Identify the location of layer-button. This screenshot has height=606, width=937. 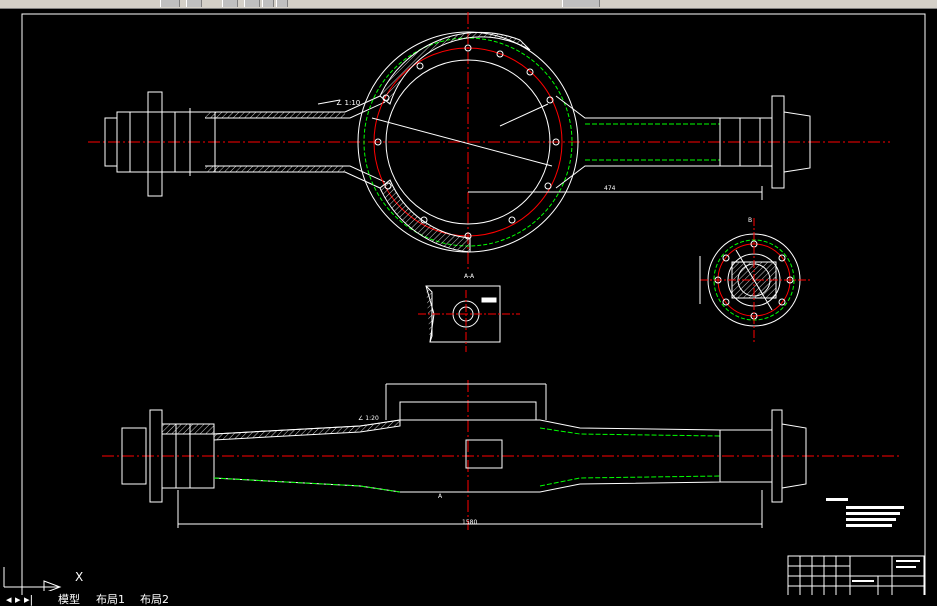
(170, 3).